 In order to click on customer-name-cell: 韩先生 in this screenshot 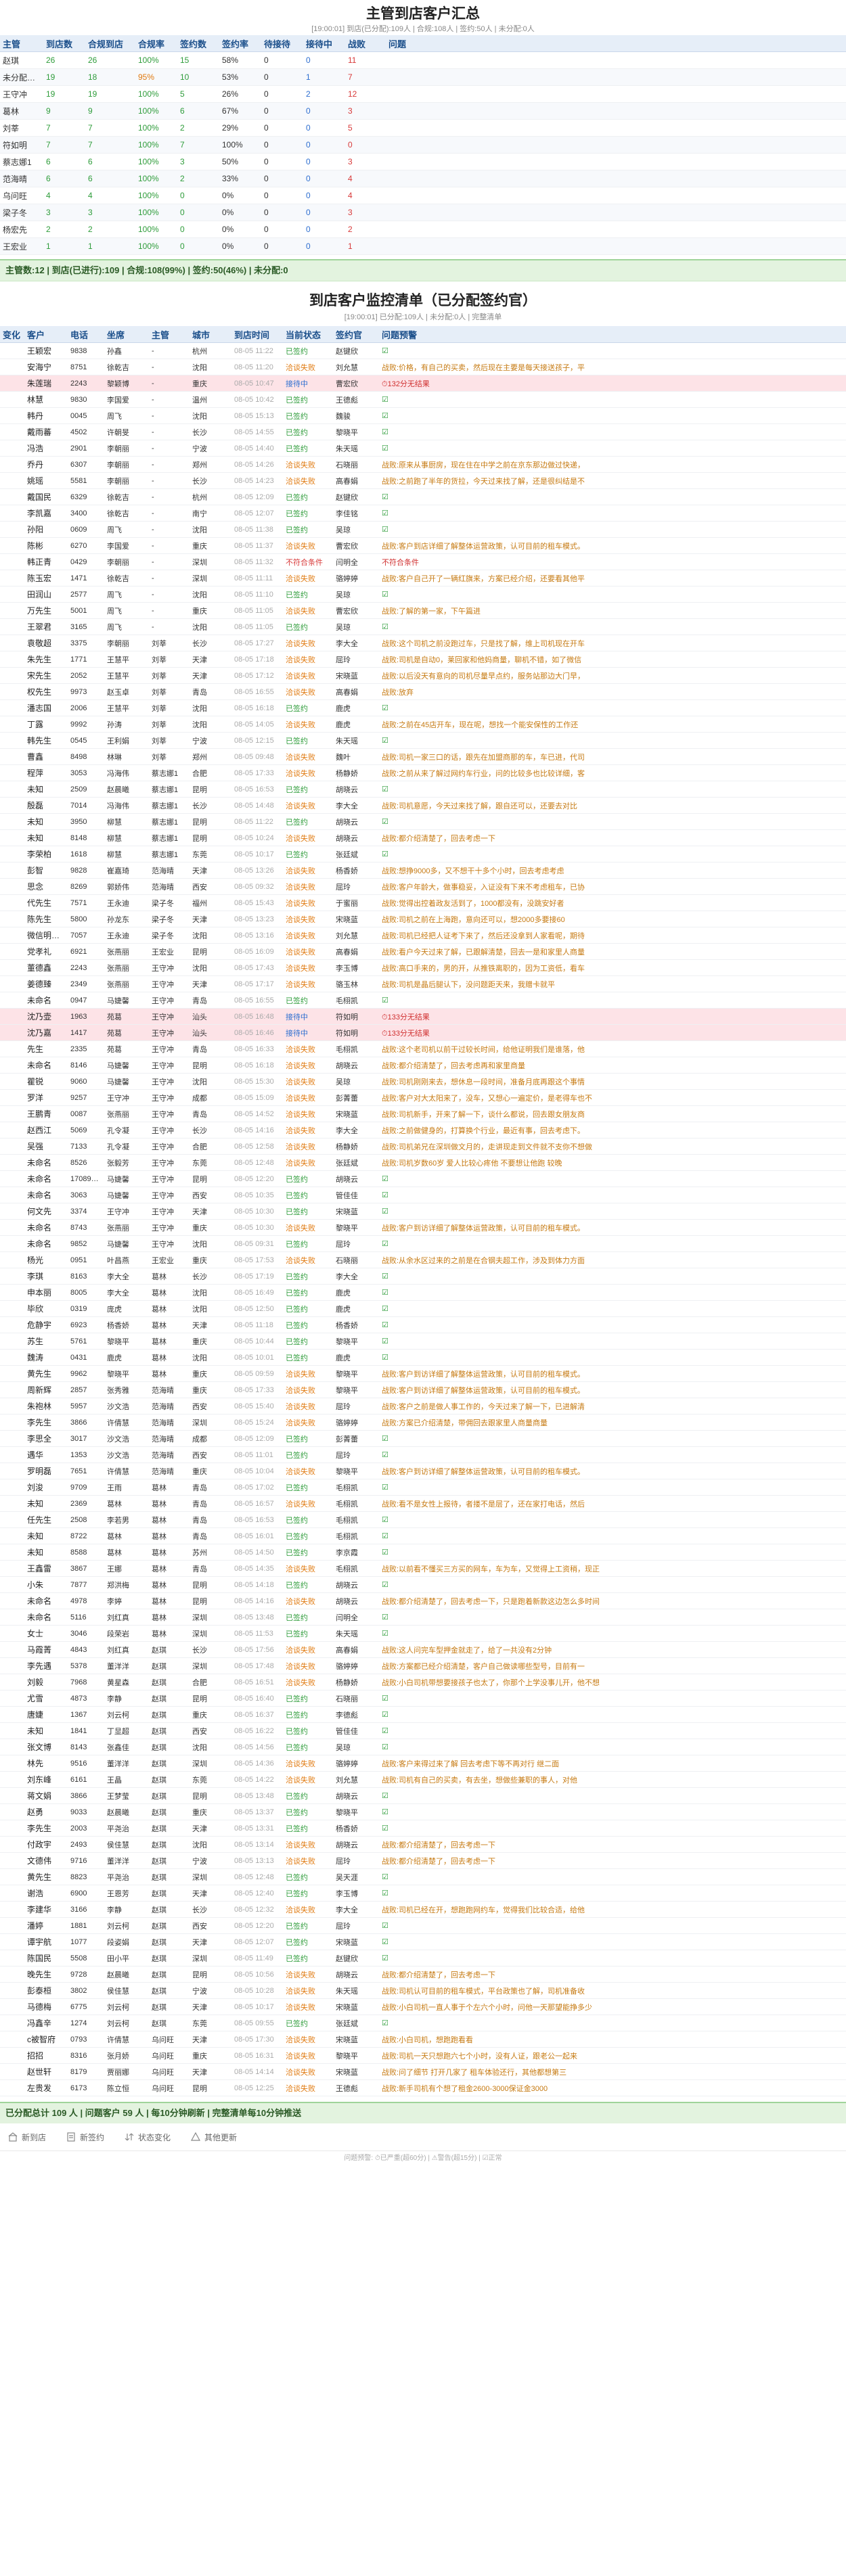, I will do `click(46, 740)`.